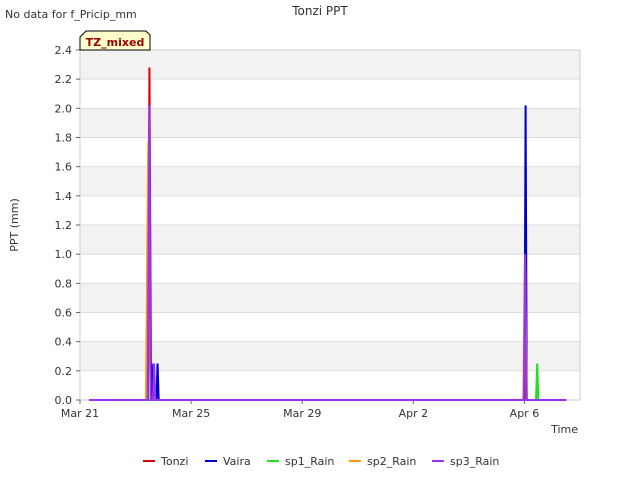  Describe the element at coordinates (391, 461) in the screenshot. I see `legend-label: sp2_Rain` at that location.